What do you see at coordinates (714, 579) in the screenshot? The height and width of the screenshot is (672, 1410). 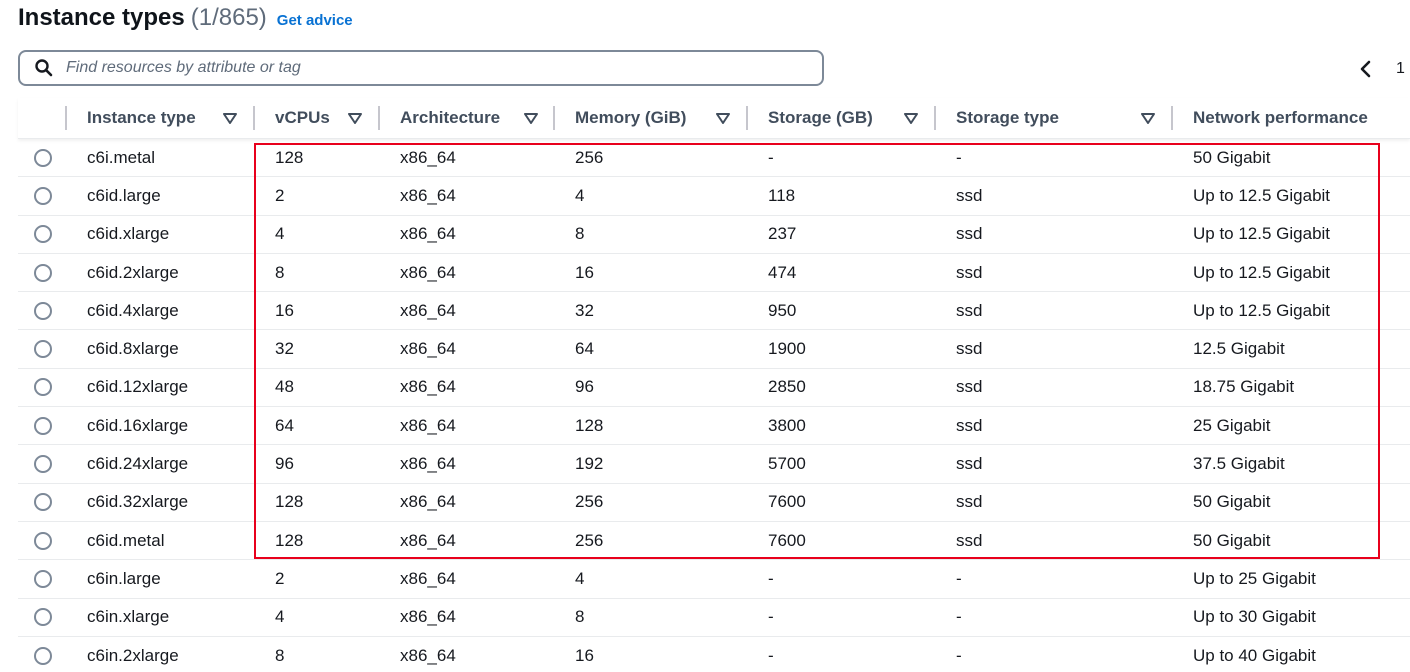 I see `table-row: c6in.large 2 x86_64 4 - - Up to 25 Gigabit` at bounding box center [714, 579].